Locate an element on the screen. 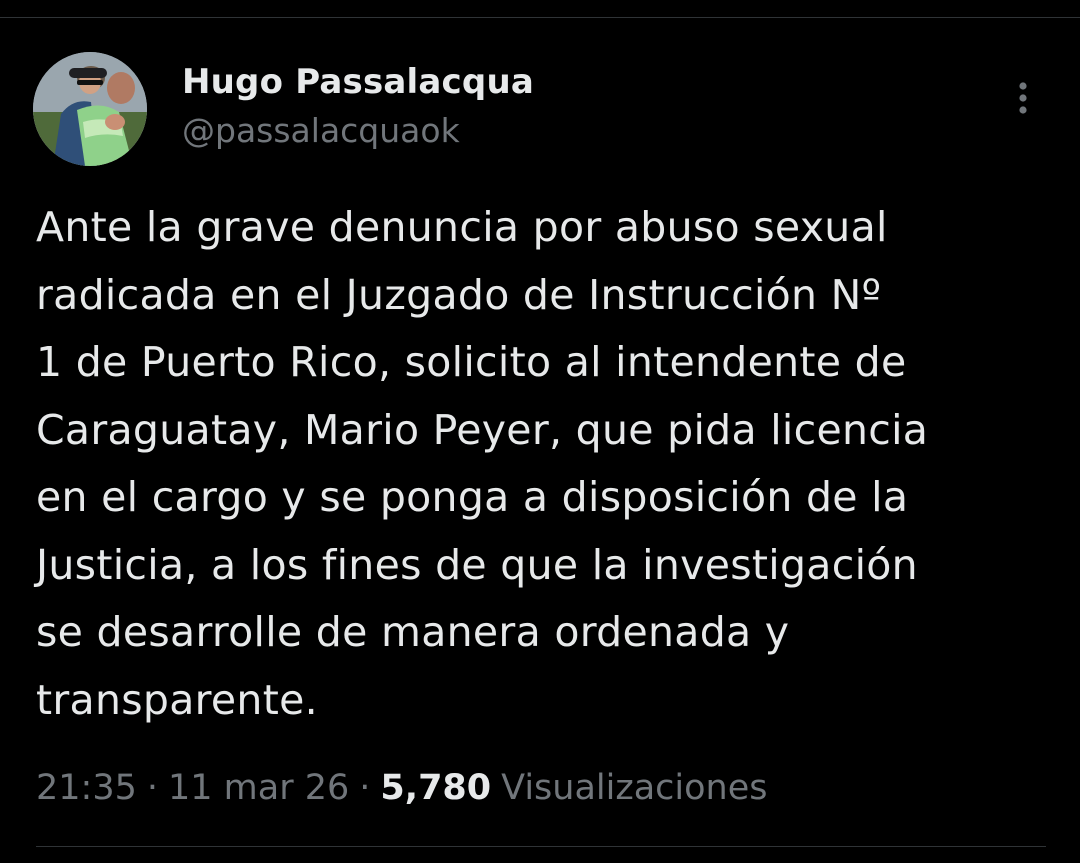 The image size is (1080, 863). avatar is located at coordinates (90, 109).